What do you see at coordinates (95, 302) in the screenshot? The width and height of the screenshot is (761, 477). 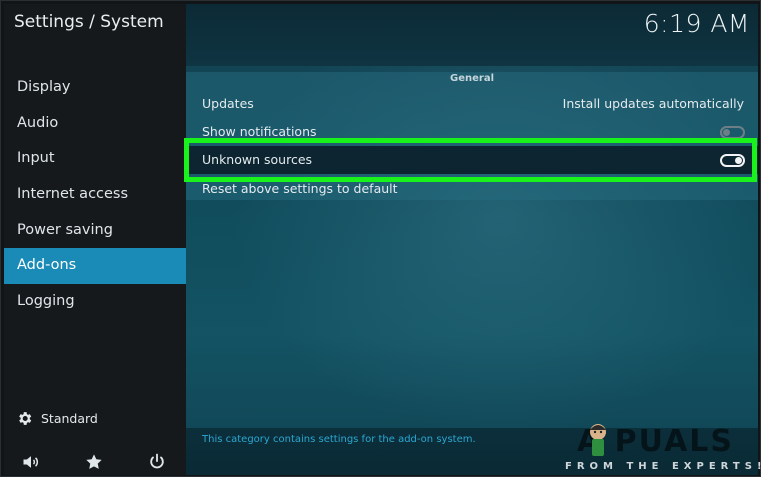 I see `sidebar-item-logging: Logging` at bounding box center [95, 302].